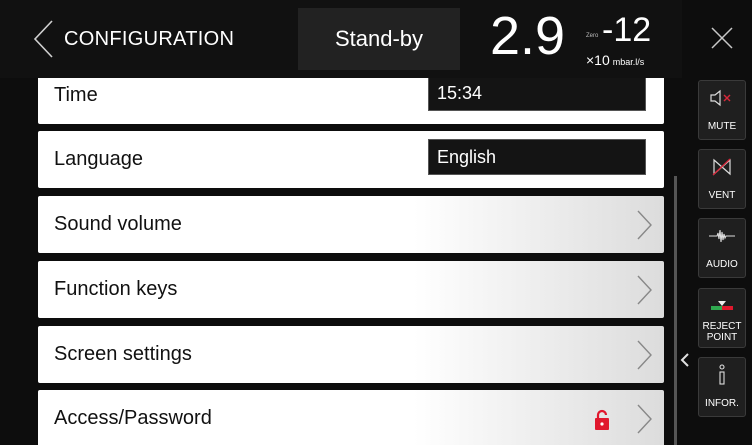 This screenshot has height=445, width=752. I want to click on setting-row-screen-settings: Screen settings, so click(351, 354).